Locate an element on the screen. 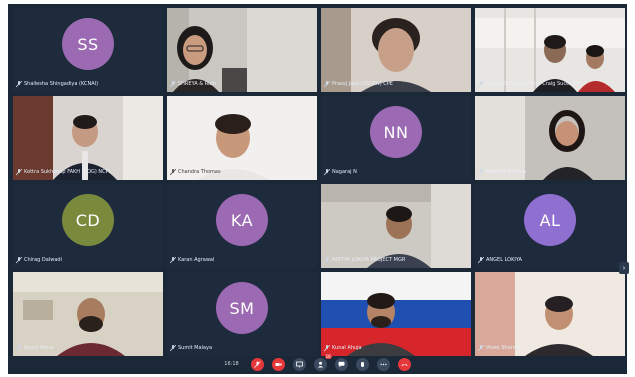 Image resolution: width=635 pixels, height=377 pixels. participant-name: SHREYA & Ruth is located at coordinates (197, 84).